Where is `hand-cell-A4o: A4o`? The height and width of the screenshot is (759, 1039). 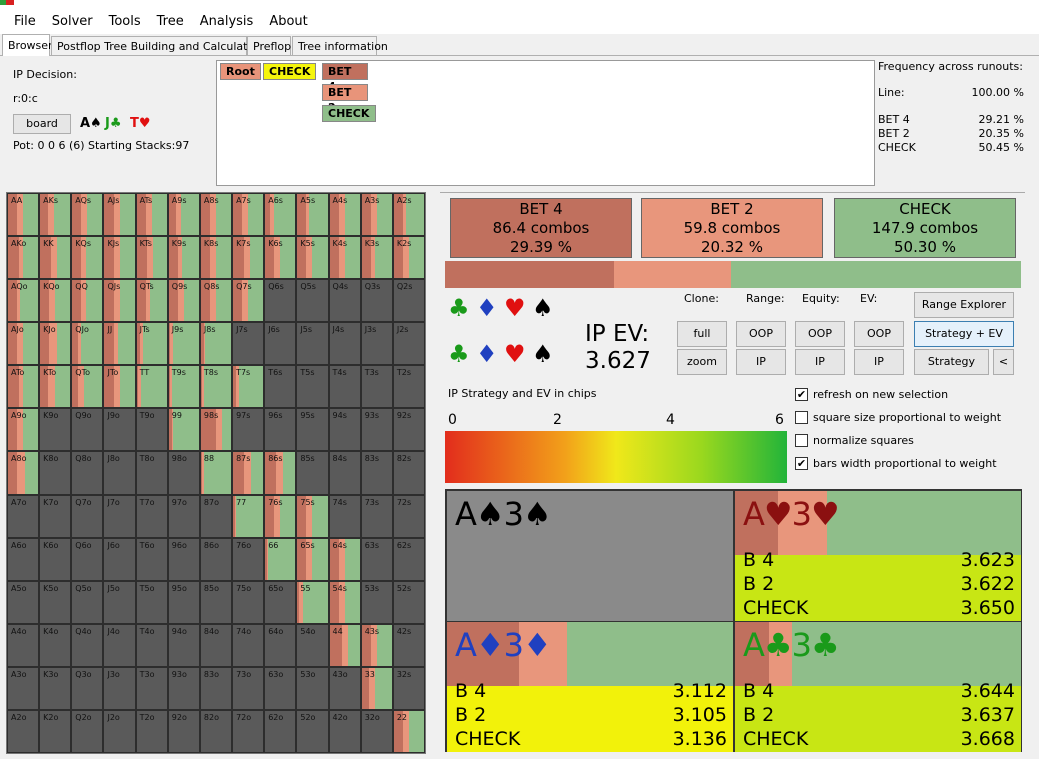
hand-cell-A4o: A4o is located at coordinates (23, 645).